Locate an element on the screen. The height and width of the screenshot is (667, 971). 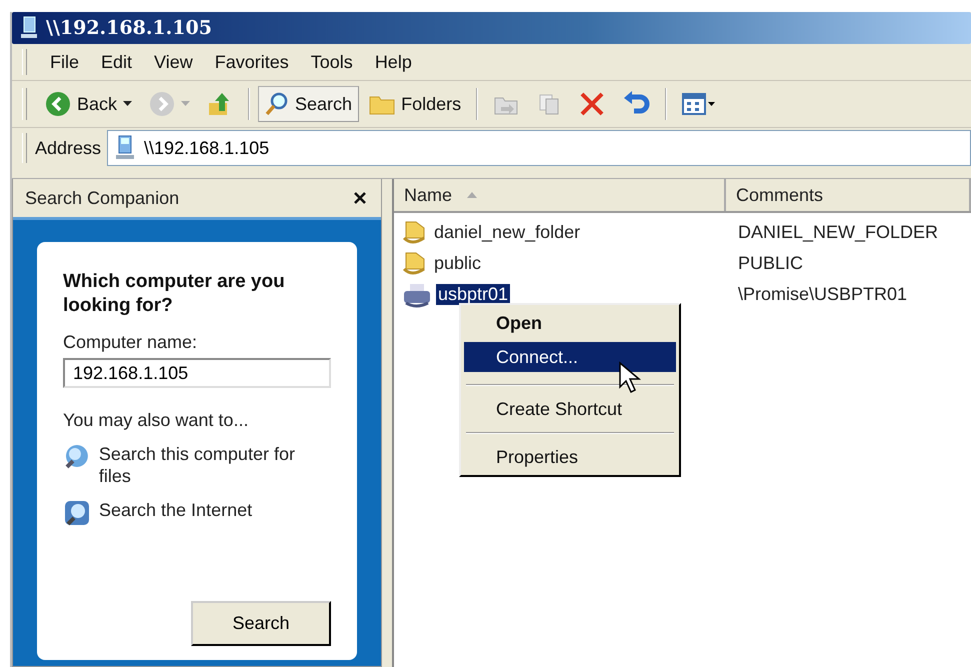
menu-item: Favorites is located at coordinates (252, 62).